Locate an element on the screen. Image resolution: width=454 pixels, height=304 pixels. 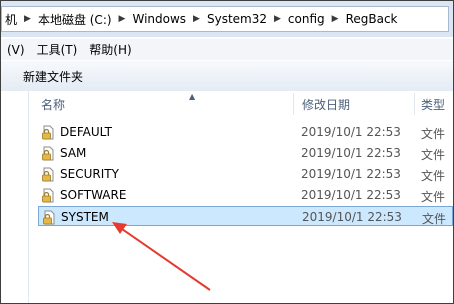
file-name: DEFAULT is located at coordinates (86, 132).